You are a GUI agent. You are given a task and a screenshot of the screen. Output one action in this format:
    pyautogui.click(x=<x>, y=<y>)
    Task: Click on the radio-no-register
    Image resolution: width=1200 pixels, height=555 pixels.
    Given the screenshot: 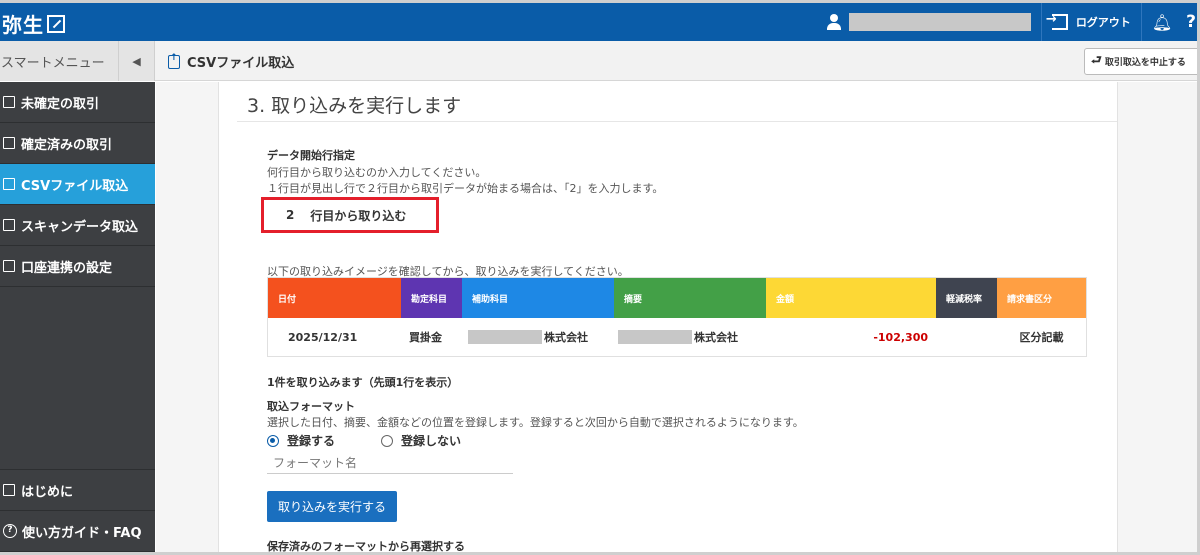 What is the action you would take?
    pyautogui.click(x=387, y=440)
    